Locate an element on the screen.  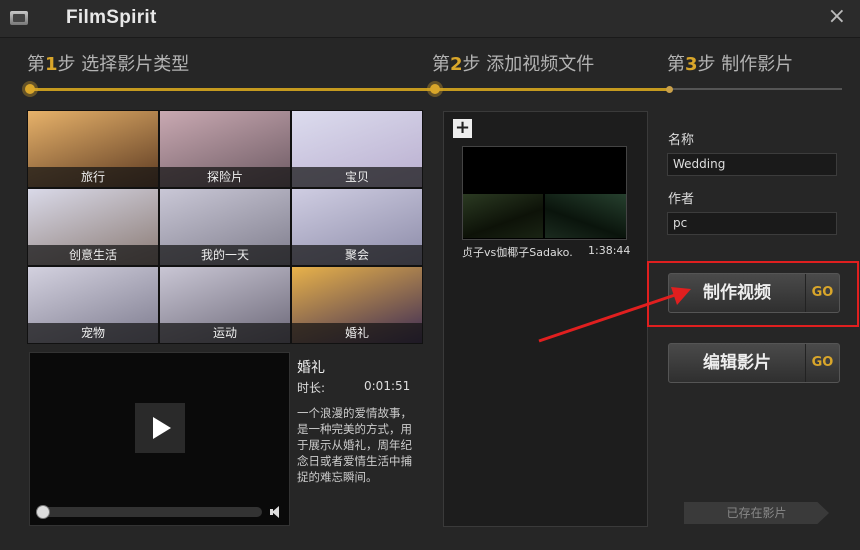
category-1: 探险片 is located at coordinates (225, 149).